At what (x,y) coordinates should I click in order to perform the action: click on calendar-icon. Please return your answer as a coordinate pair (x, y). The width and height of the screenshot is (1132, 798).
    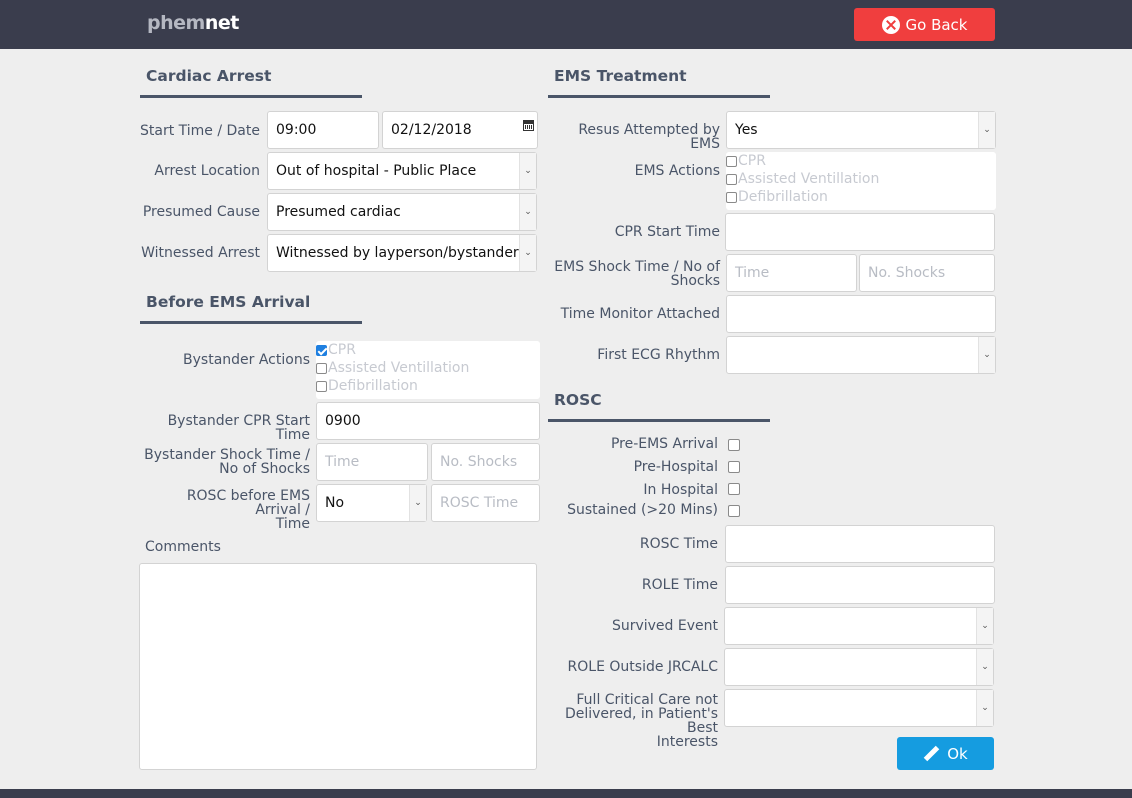
    Looking at the image, I should click on (528, 125).